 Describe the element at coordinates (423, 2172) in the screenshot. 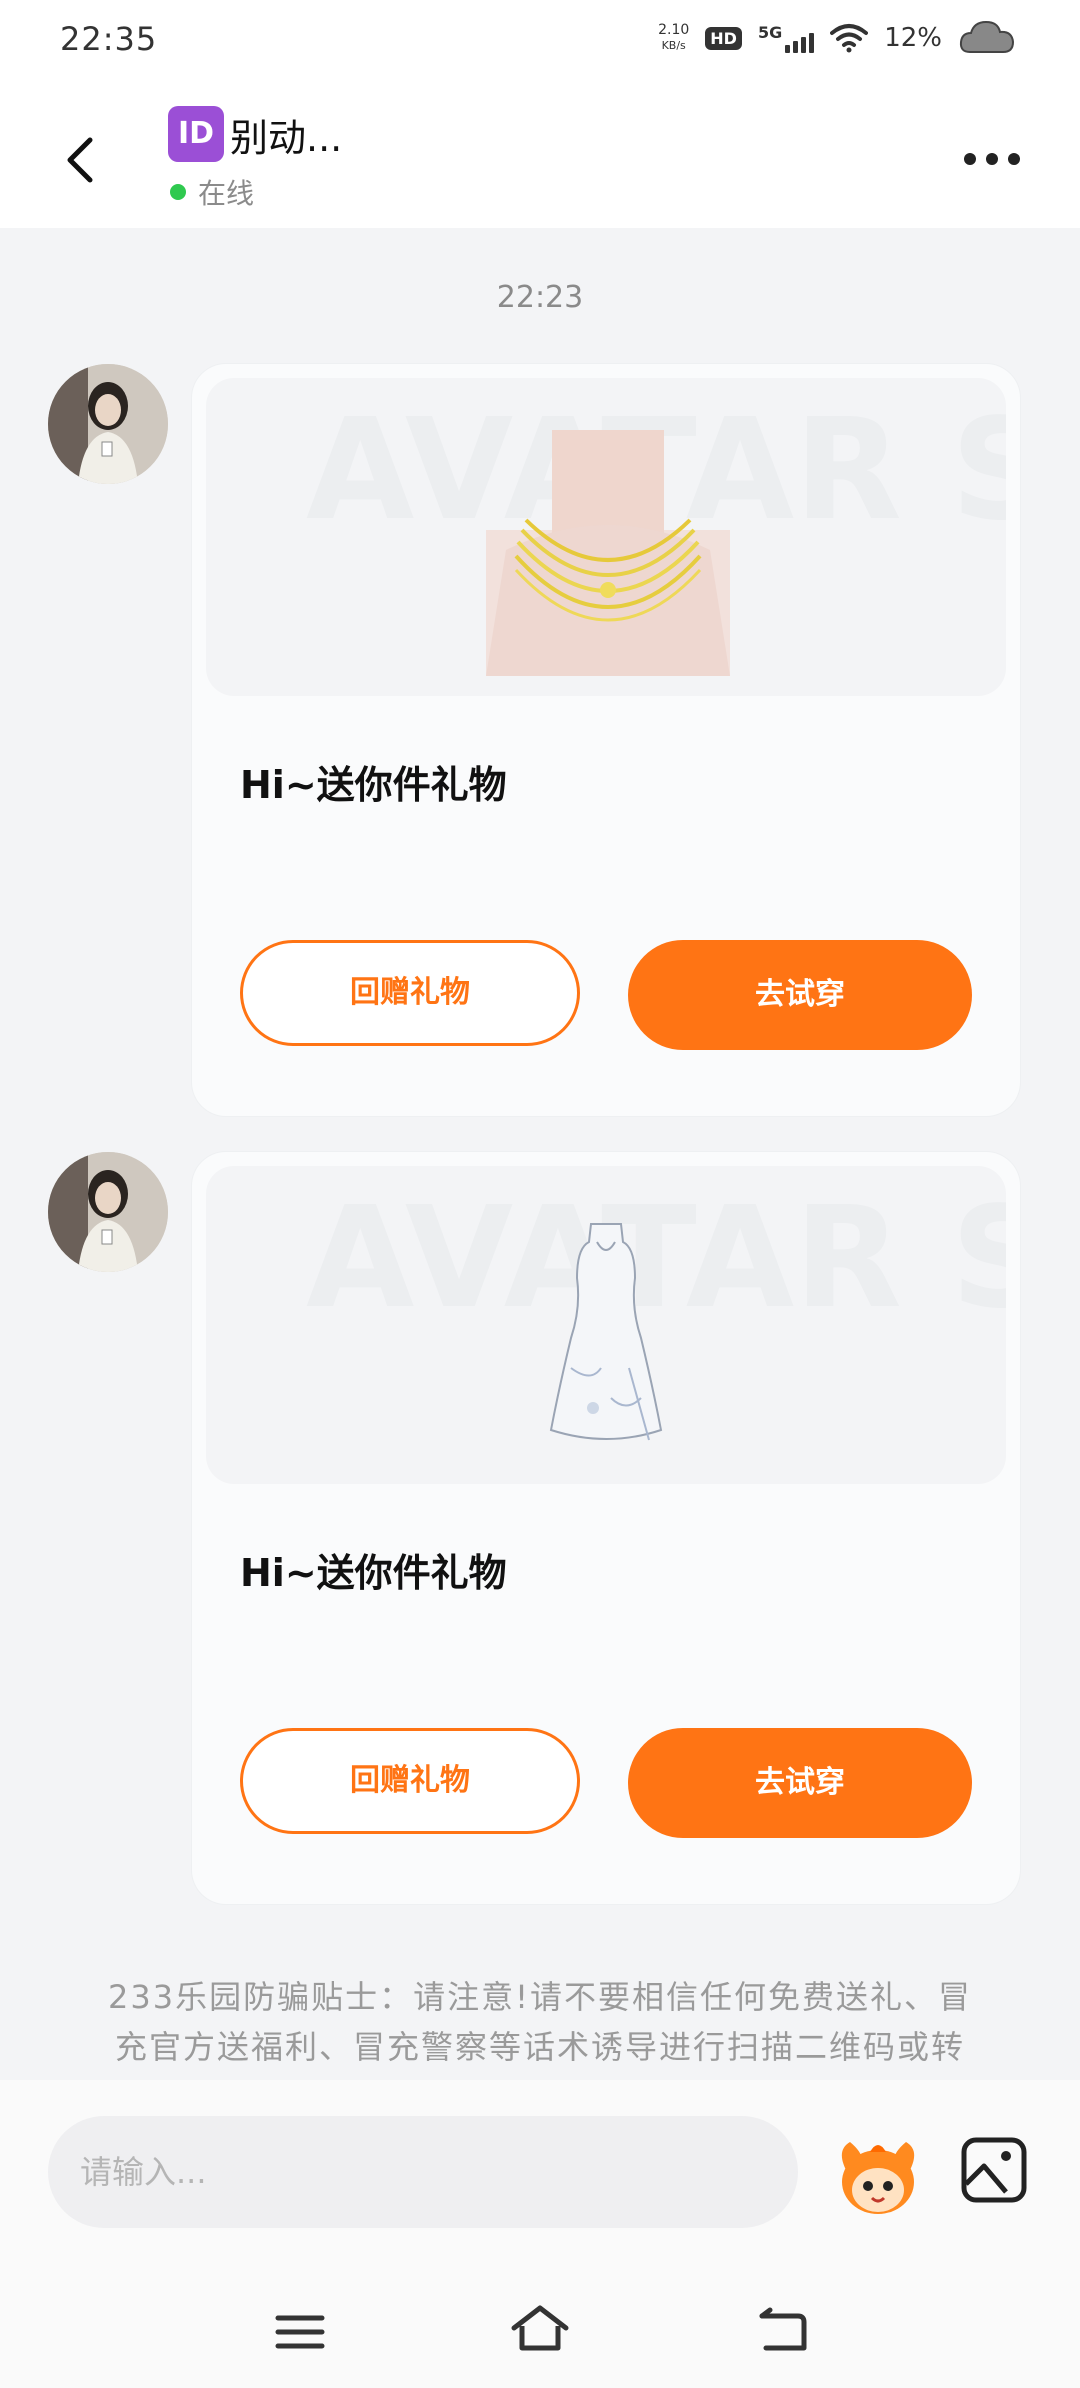

I see `message-input` at that location.